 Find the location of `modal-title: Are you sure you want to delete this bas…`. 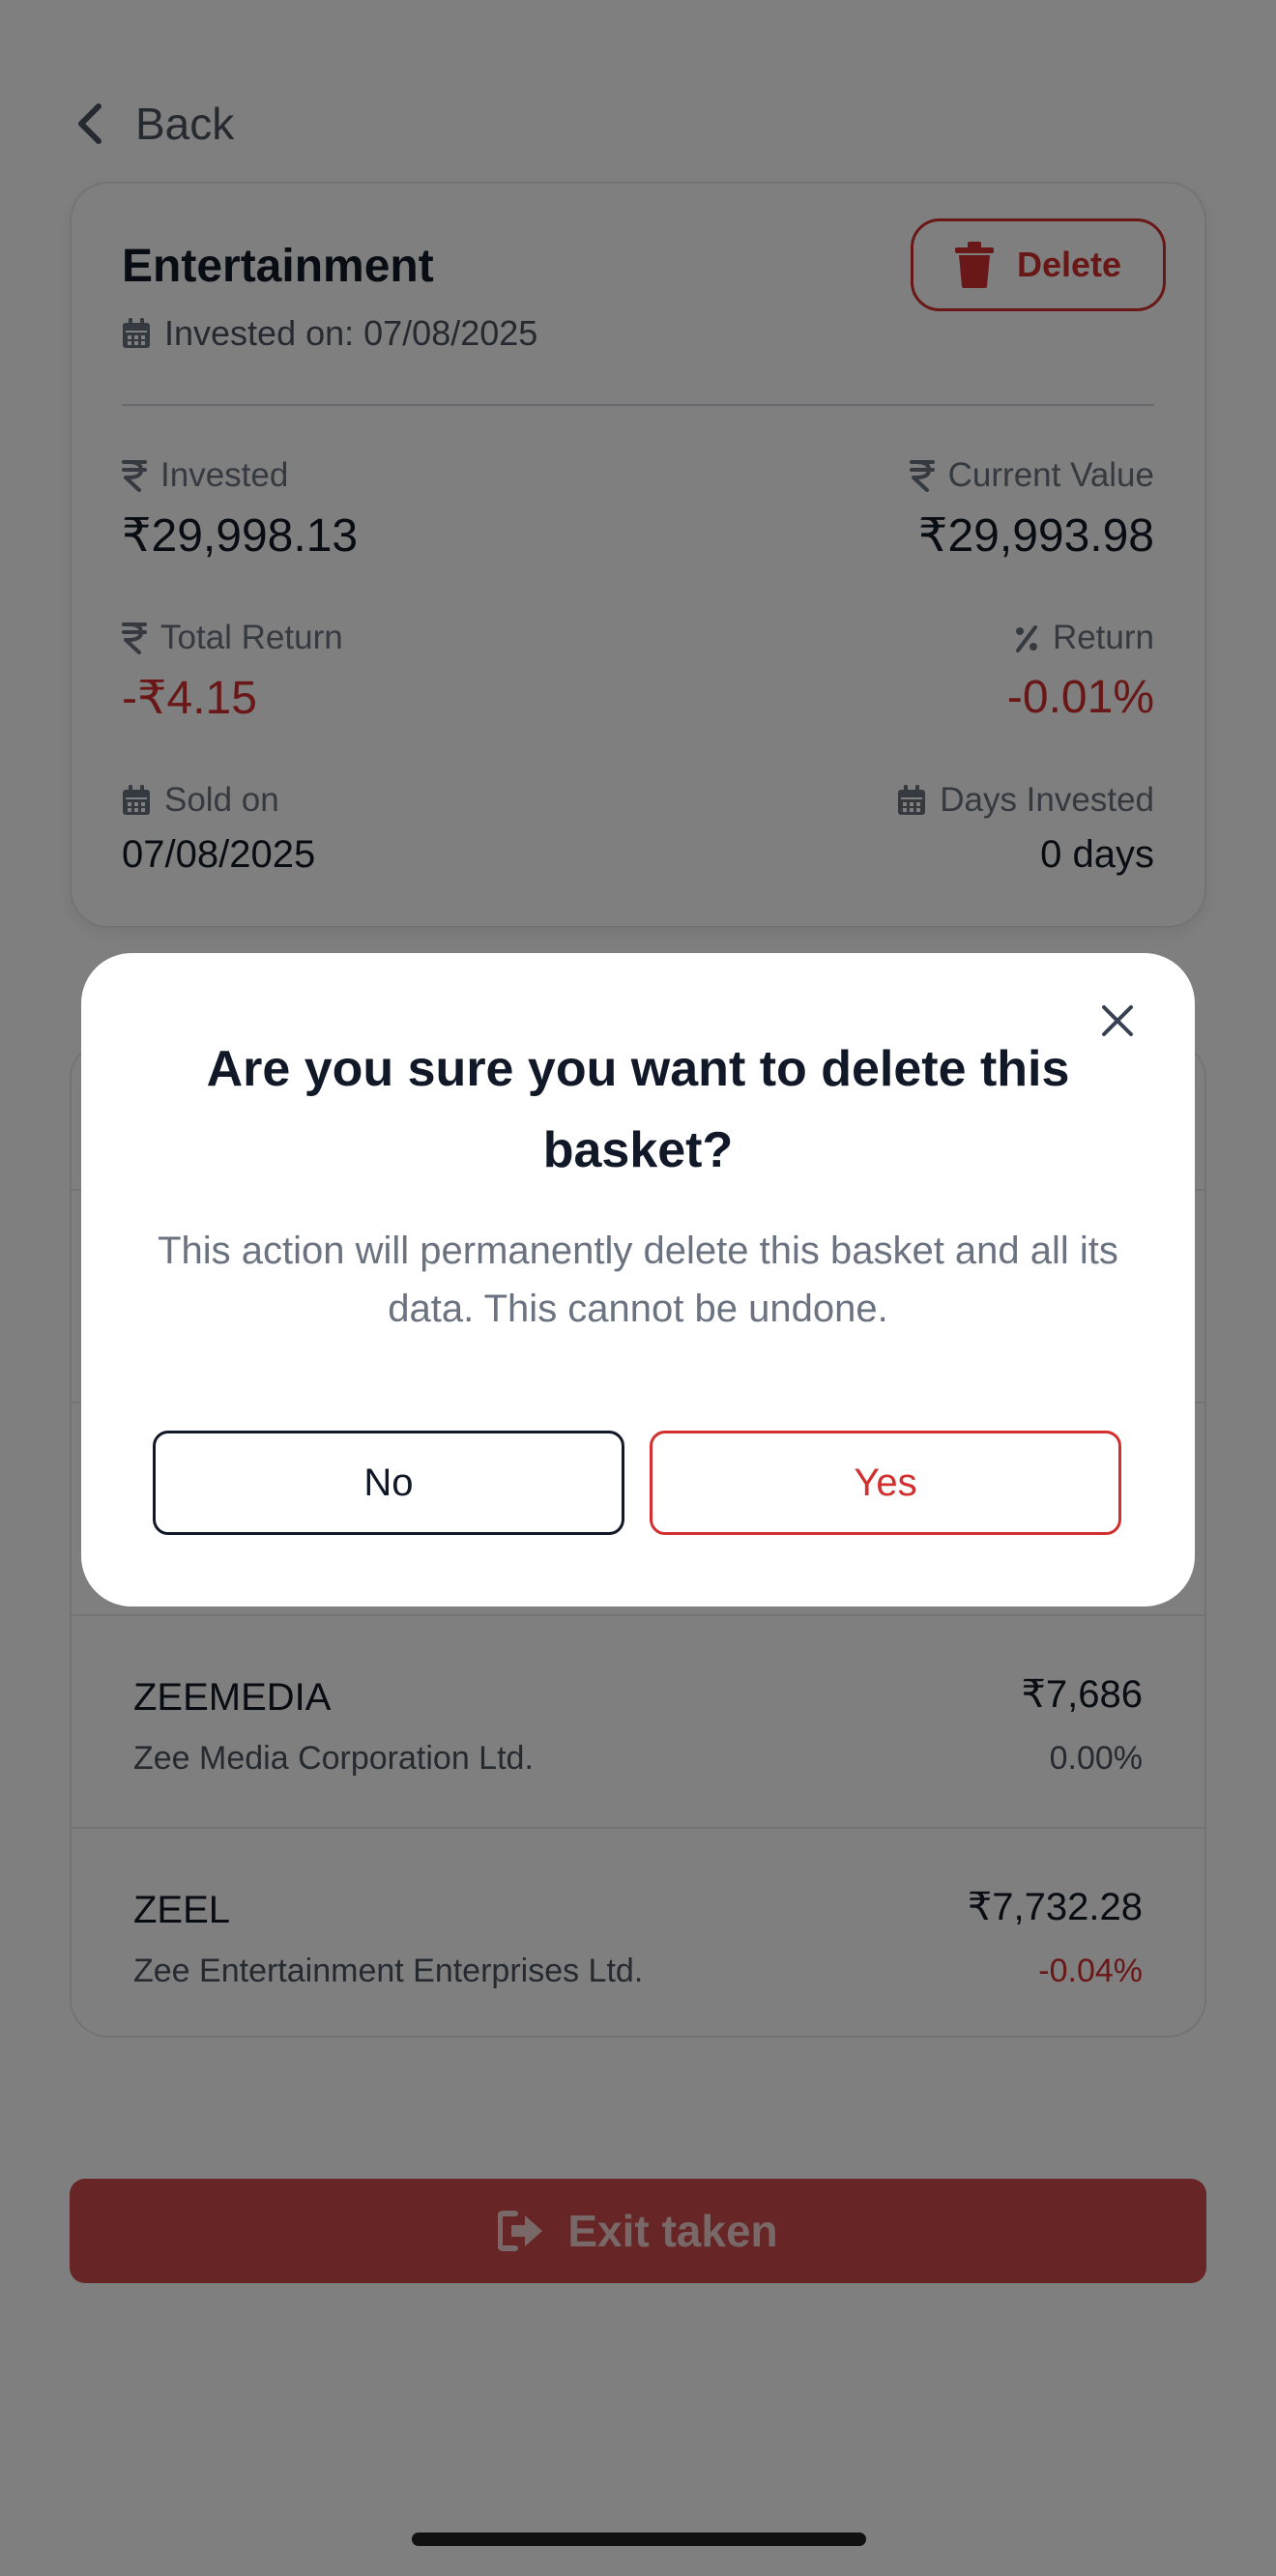

modal-title: Are you sure you want to delete this bas… is located at coordinates (638, 1109).